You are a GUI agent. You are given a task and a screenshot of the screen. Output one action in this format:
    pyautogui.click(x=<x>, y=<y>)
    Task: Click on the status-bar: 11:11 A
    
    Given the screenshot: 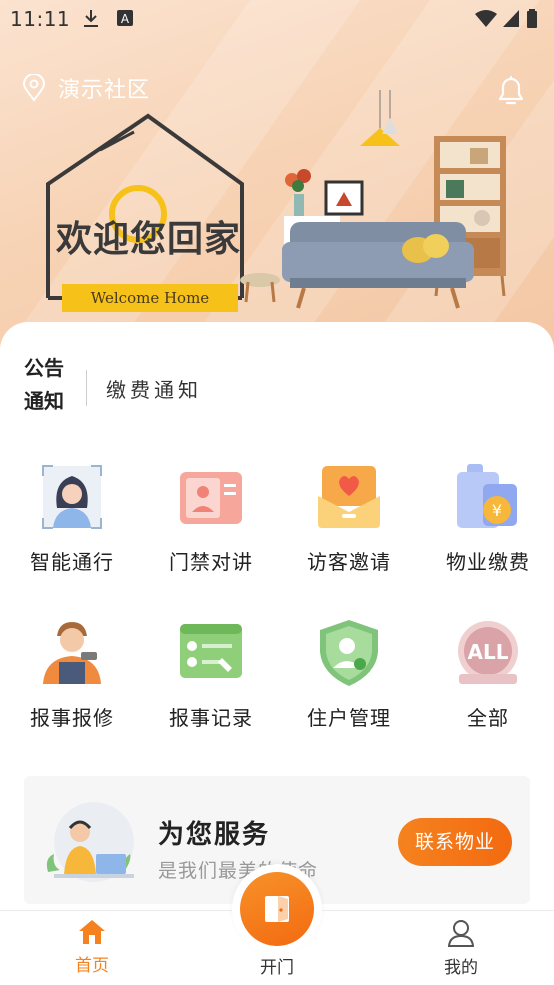 What is the action you would take?
    pyautogui.click(x=277, y=20)
    